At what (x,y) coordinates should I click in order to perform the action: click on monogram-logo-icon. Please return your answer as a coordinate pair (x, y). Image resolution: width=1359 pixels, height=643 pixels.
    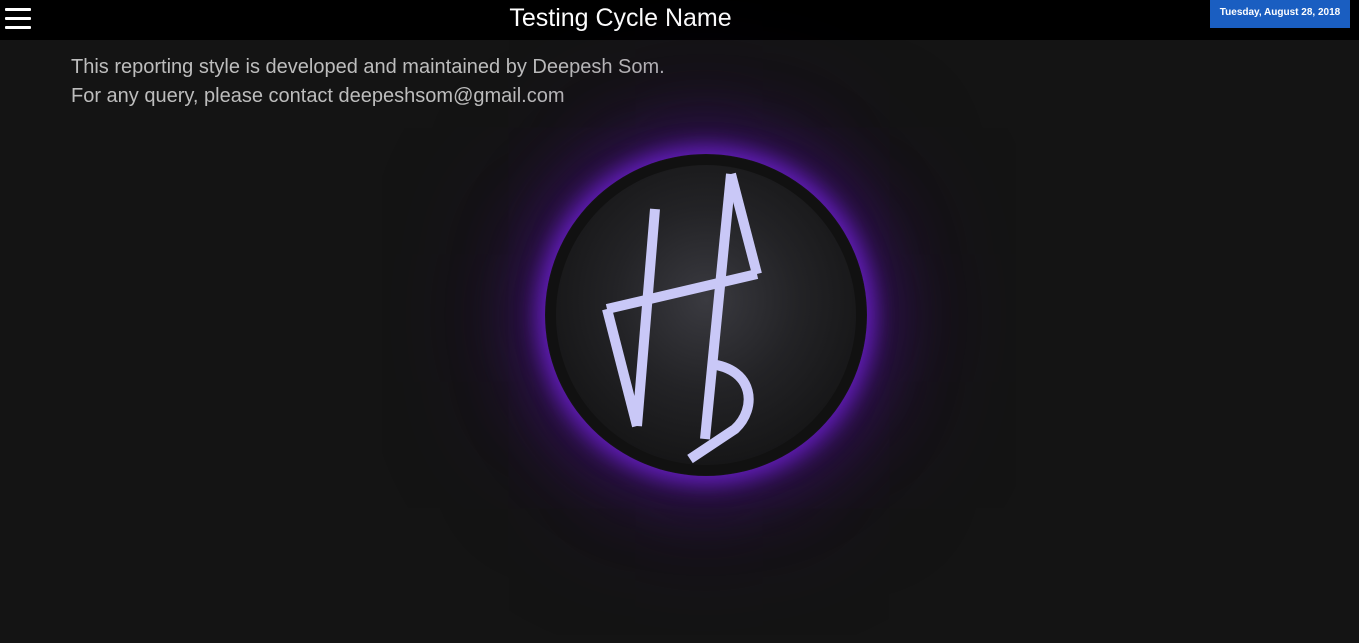
    Looking at the image, I should click on (706, 315).